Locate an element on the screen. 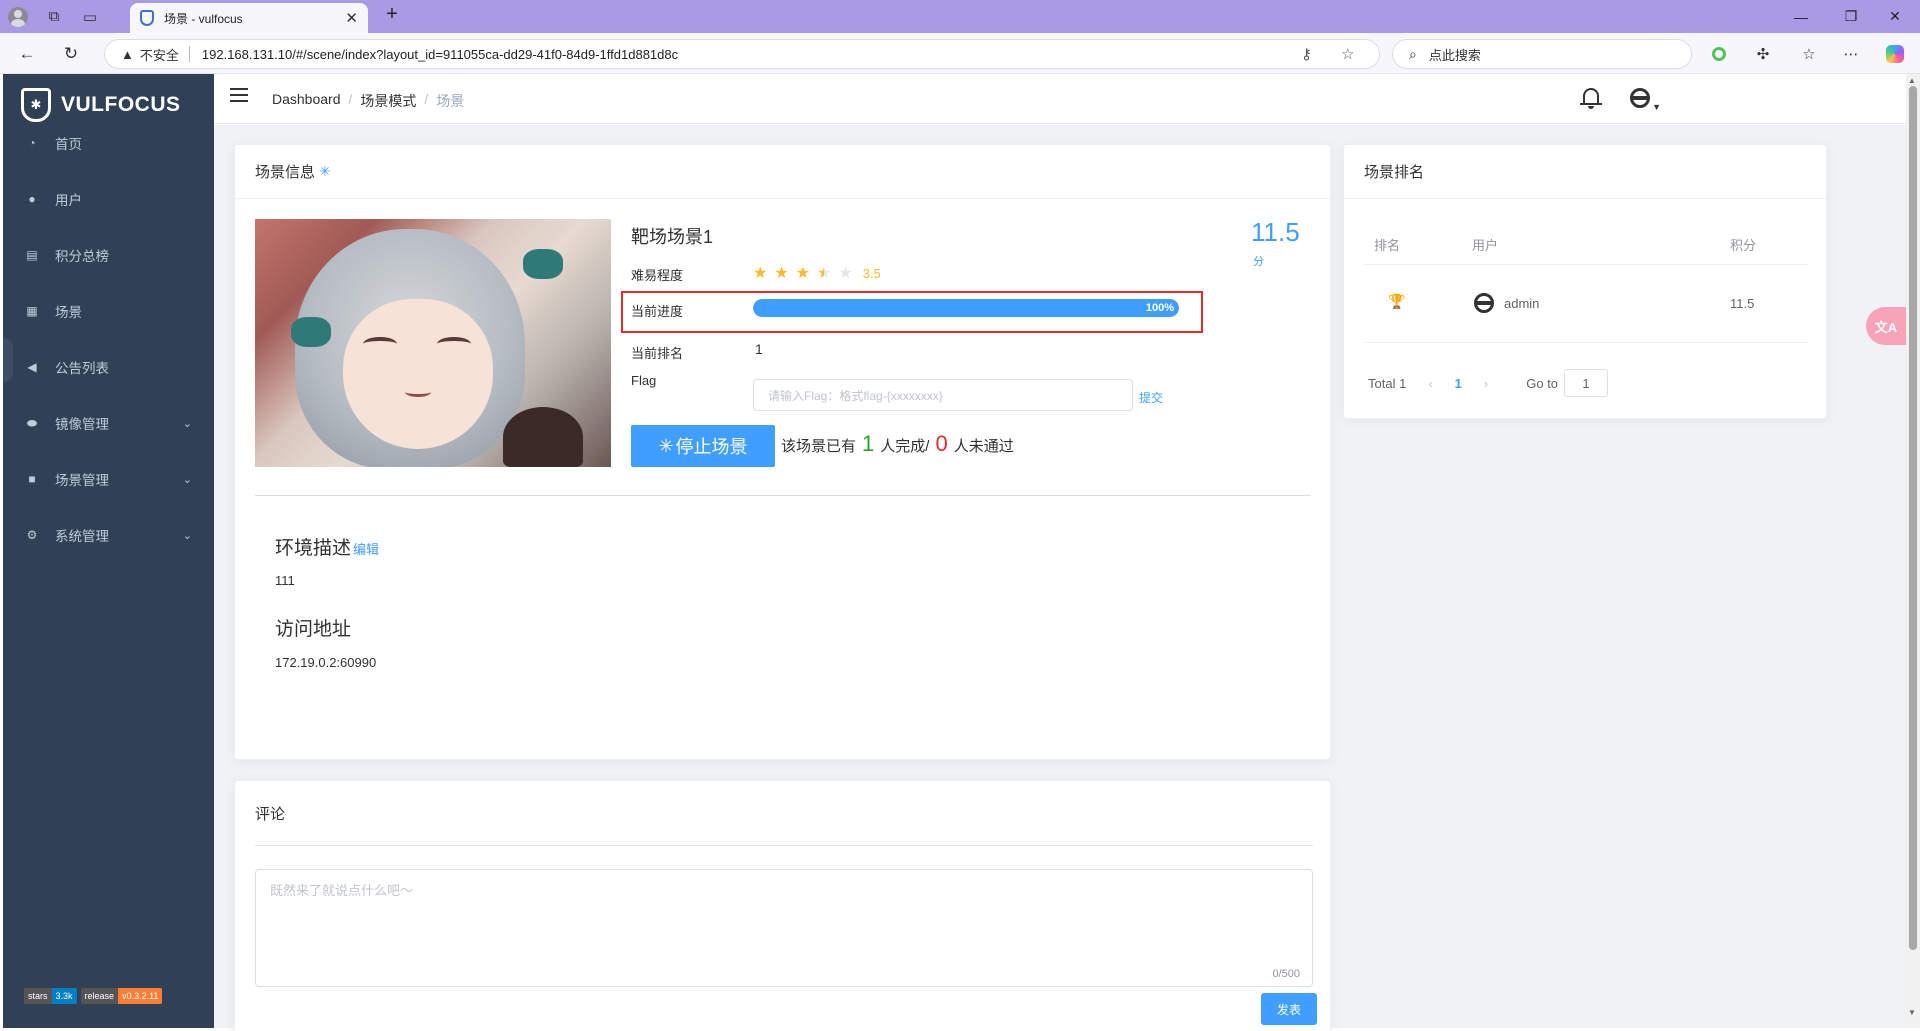 The height and width of the screenshot is (1031, 1920). sidebar-item-users: ● 用户 is located at coordinates (108, 199).